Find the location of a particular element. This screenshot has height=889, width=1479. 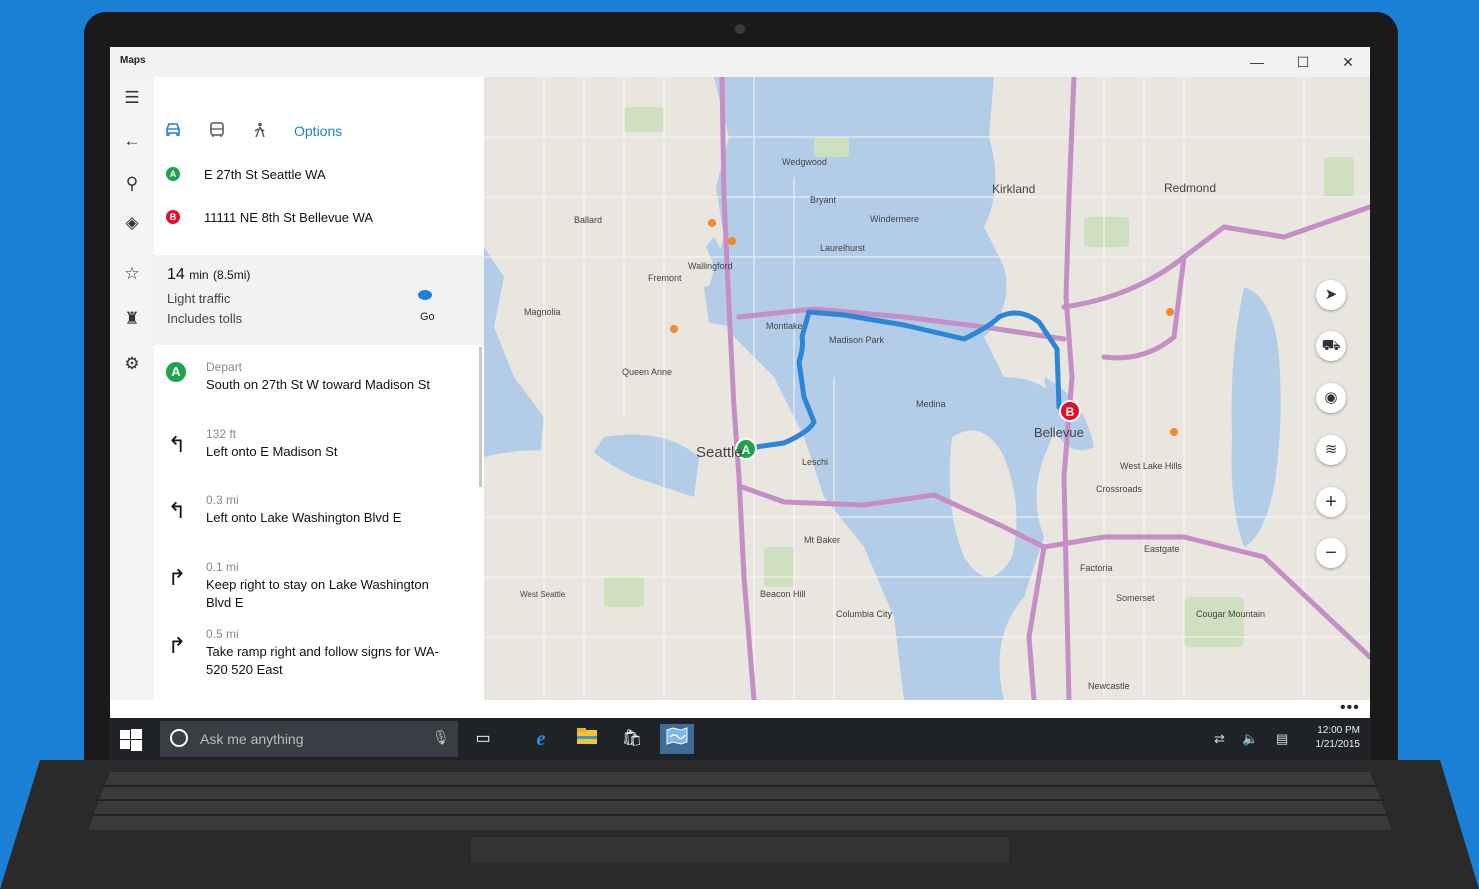

volume-icon: 🔈 is located at coordinates (1250, 739).